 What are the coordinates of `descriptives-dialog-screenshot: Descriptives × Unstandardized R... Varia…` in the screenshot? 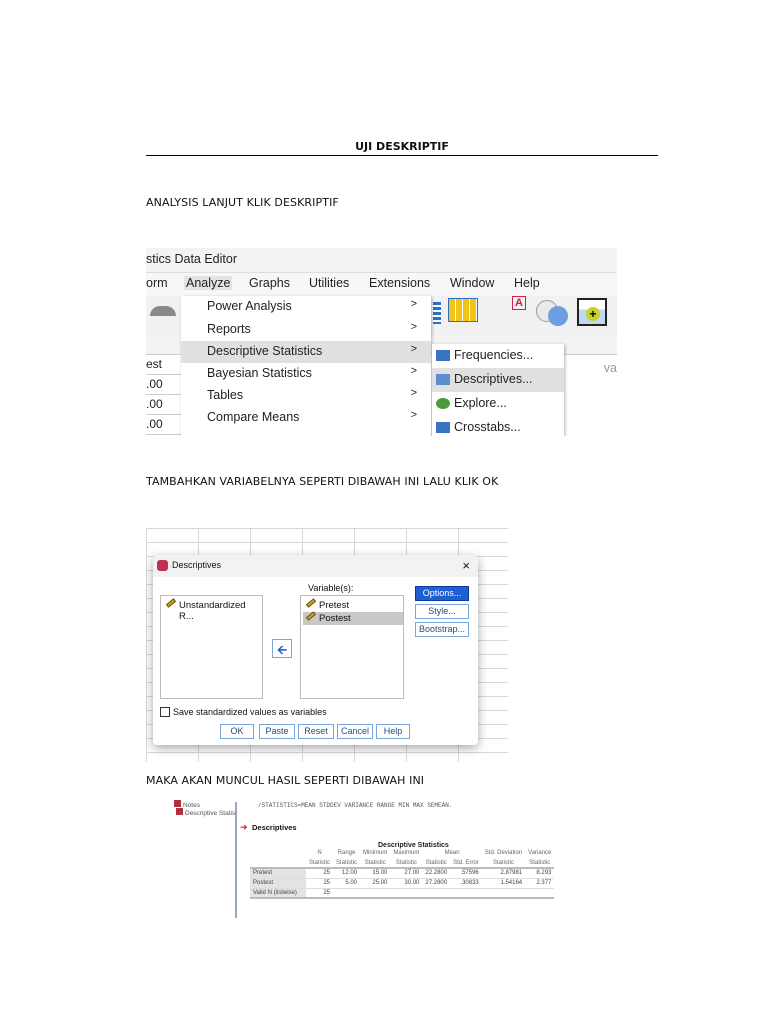 It's located at (327, 645).